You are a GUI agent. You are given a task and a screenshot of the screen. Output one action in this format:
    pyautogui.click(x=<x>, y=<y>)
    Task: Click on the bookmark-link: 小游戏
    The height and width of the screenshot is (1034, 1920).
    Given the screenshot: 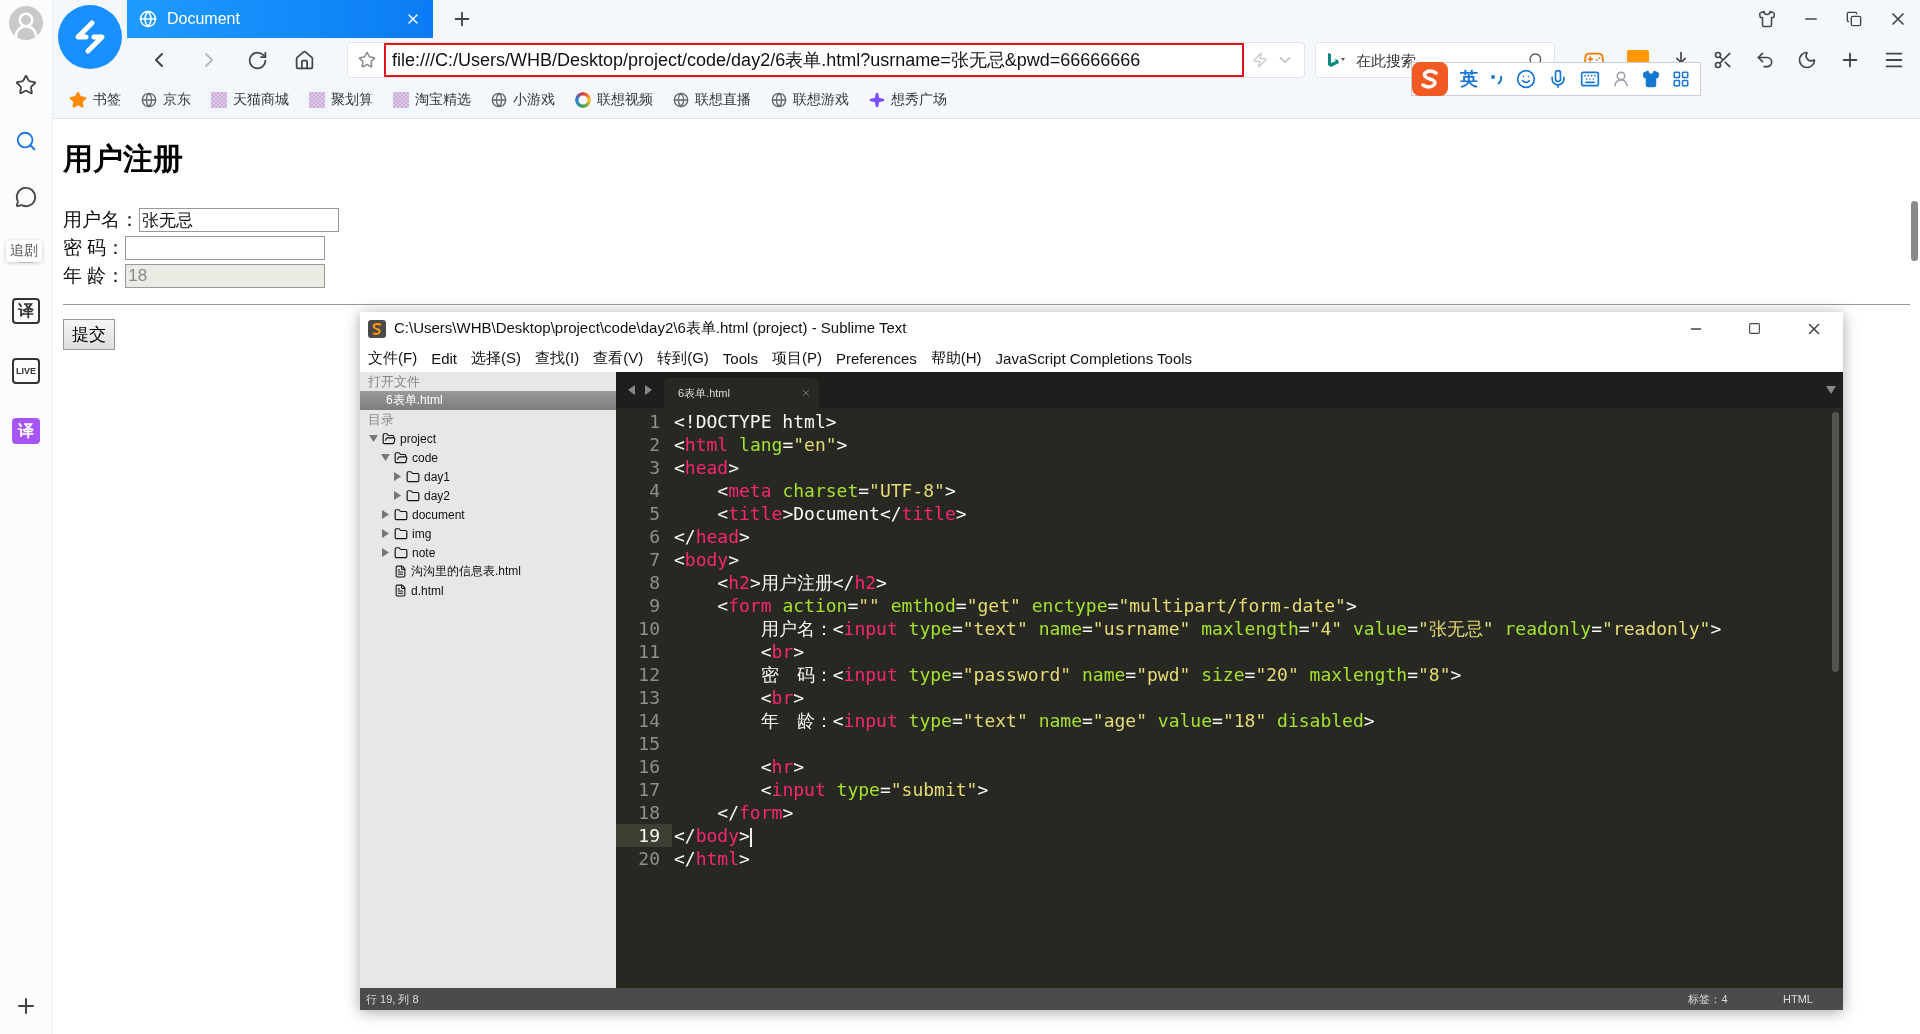 What is the action you would take?
    pyautogui.click(x=523, y=100)
    